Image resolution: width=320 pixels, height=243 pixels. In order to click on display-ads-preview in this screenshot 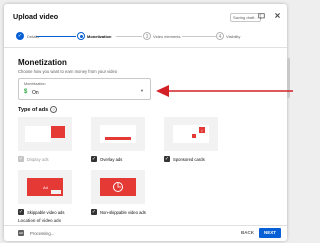, I will do `click(45, 134)`.